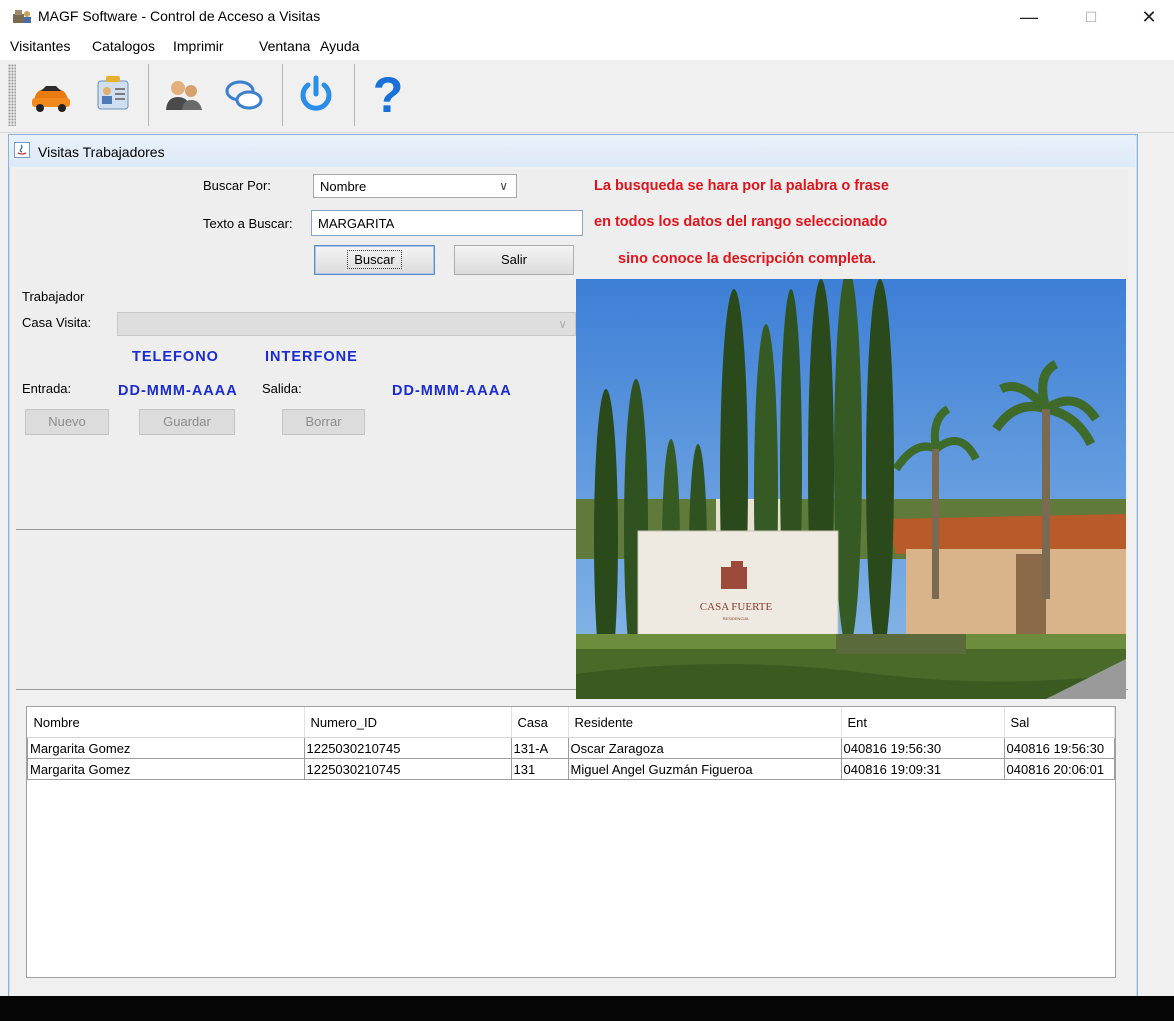 The height and width of the screenshot is (1021, 1174). I want to click on users-icon, so click(184, 95).